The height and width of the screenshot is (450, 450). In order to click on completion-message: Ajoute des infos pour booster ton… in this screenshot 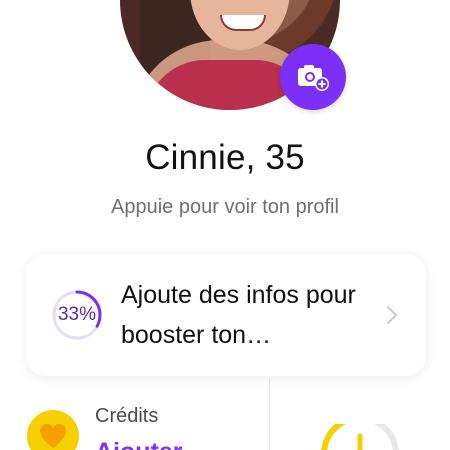, I will do `click(238, 315)`.